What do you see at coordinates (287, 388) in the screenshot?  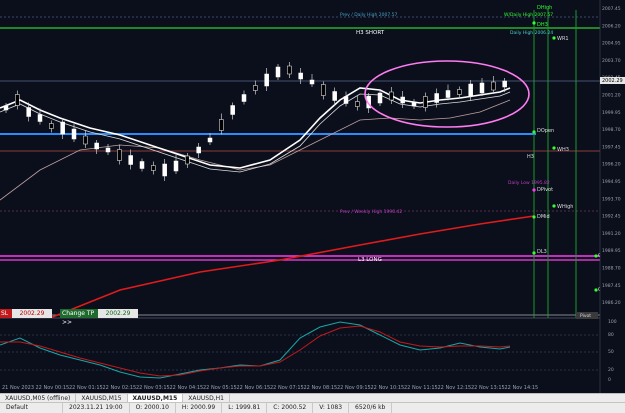 I see `time-axis-label: 22 Nov 07:15` at bounding box center [287, 388].